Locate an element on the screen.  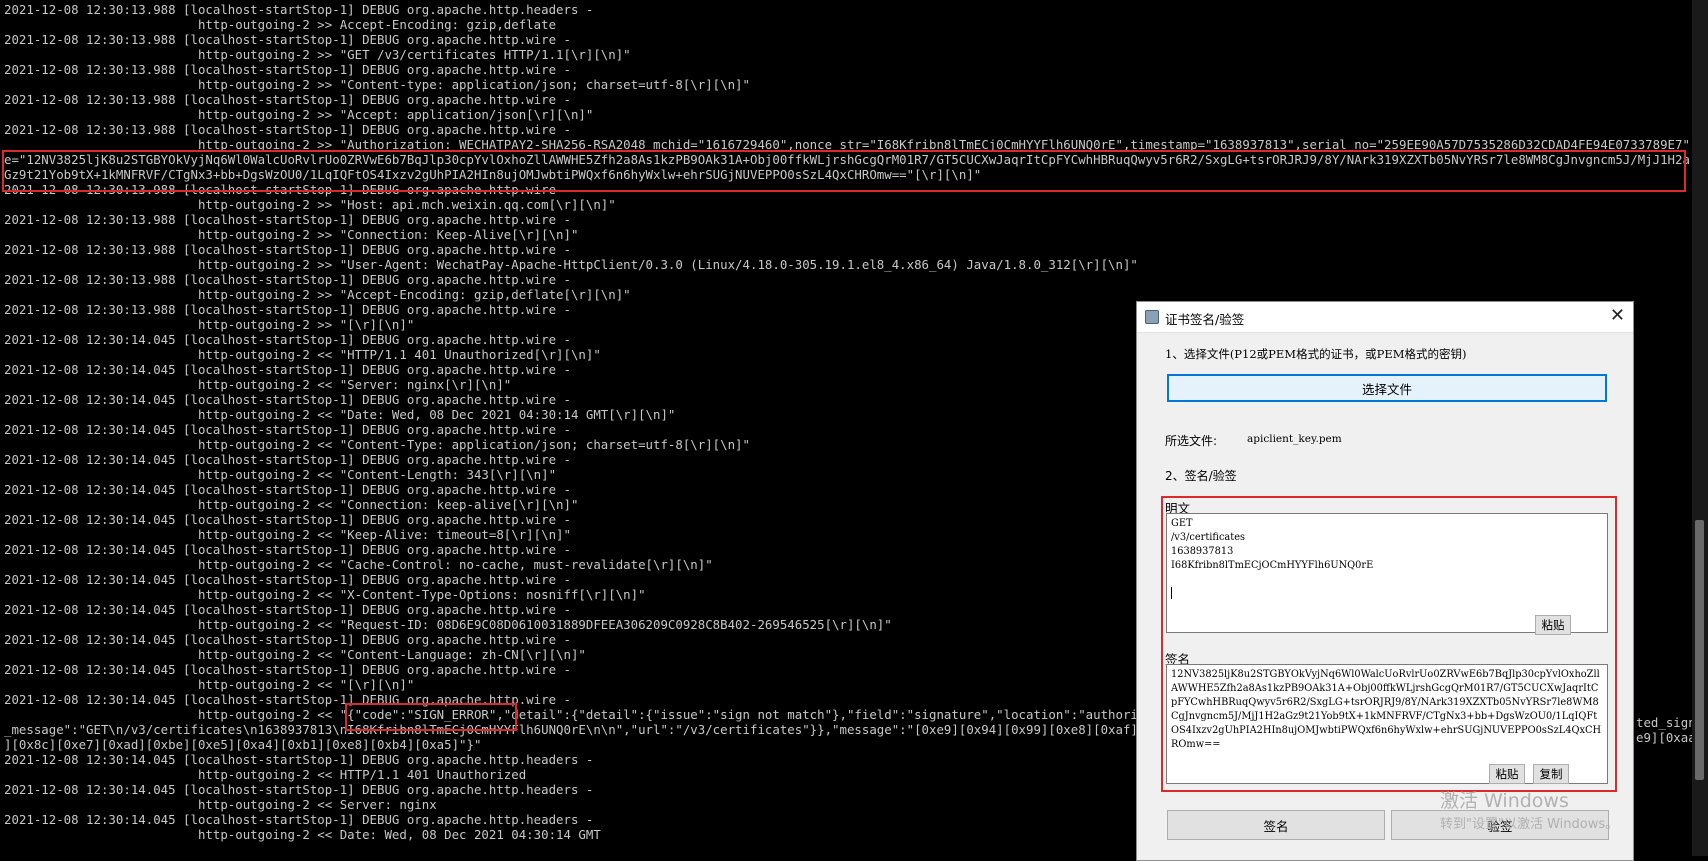
plaintext-paste-button: 粘贴 is located at coordinates (1553, 625).